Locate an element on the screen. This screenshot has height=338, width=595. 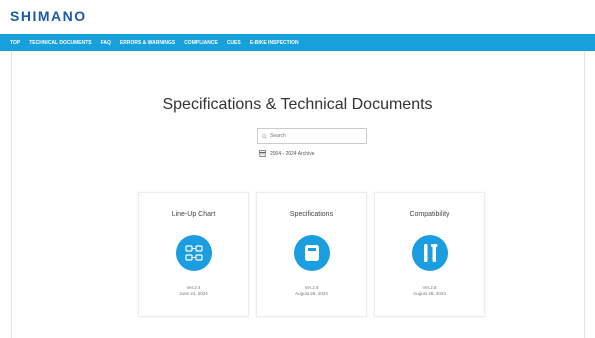
search-box is located at coordinates (312, 136).